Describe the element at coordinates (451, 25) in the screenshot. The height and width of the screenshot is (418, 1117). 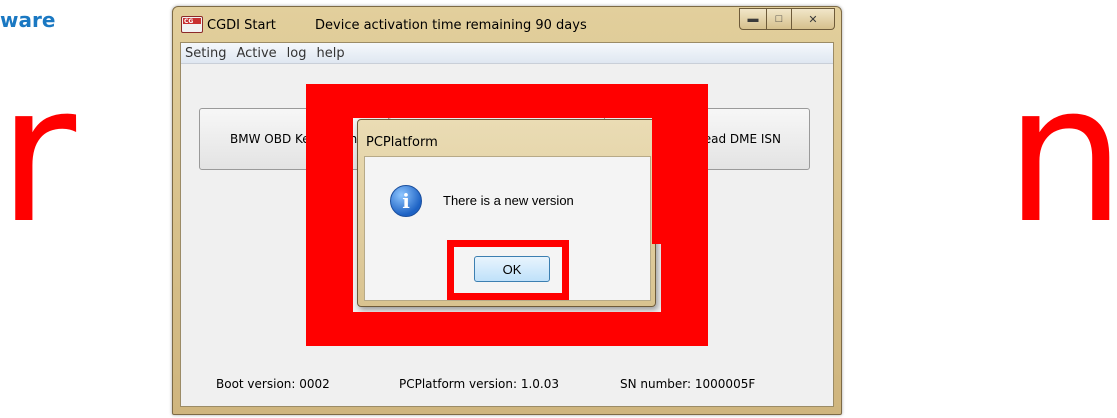
I see `activation-status: Device activation time remaining 90 days` at that location.